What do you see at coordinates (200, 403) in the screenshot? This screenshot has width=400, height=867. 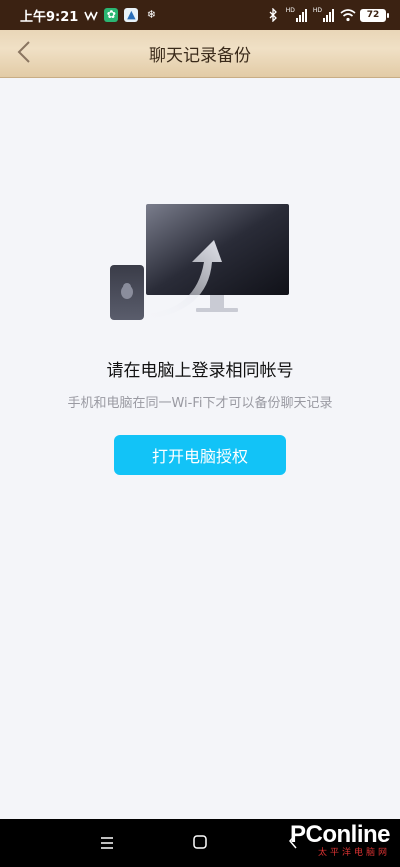 I see `subtext: 手机和电脑在同一Wi-Fi下才可以备份聊天记录` at bounding box center [200, 403].